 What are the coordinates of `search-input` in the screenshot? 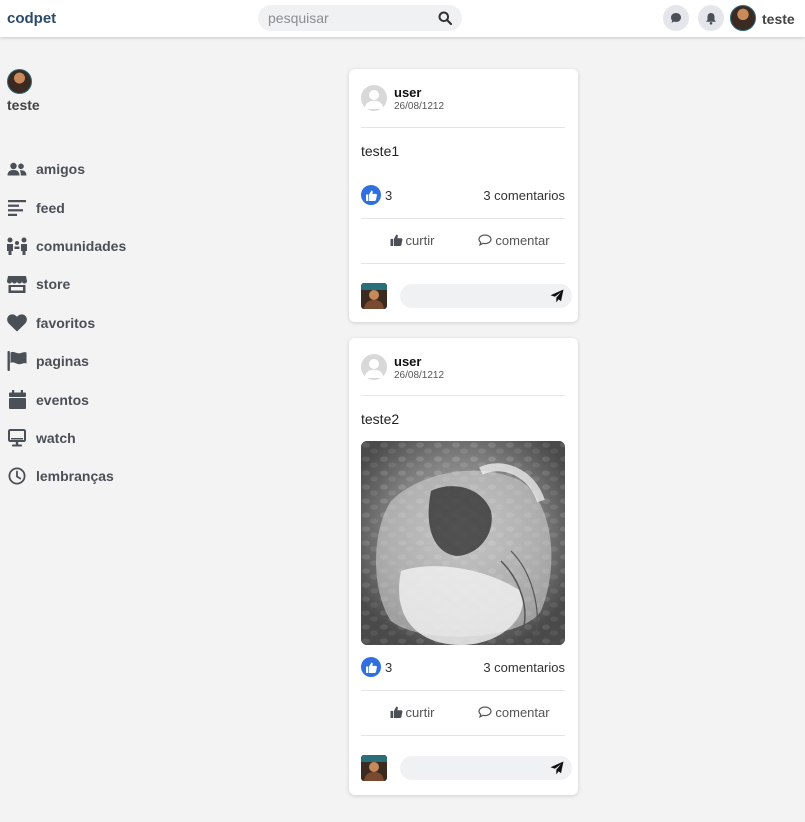 It's located at (348, 18).